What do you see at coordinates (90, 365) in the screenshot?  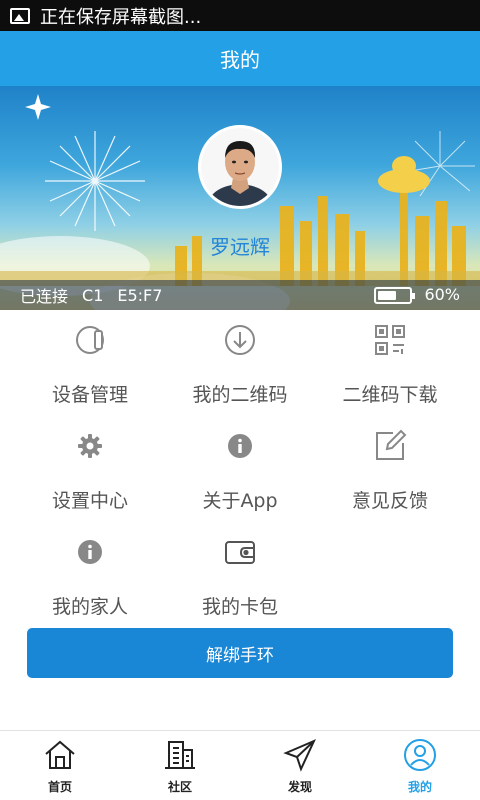 I see `menu-item-device-management: 设备管理` at bounding box center [90, 365].